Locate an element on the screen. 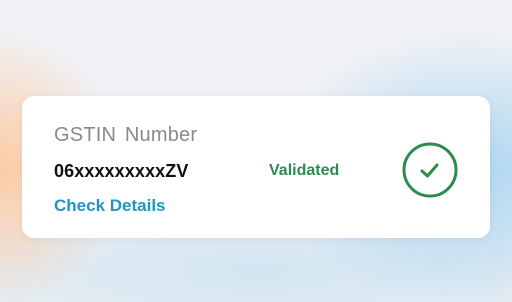  check-circle-icon is located at coordinates (430, 170).